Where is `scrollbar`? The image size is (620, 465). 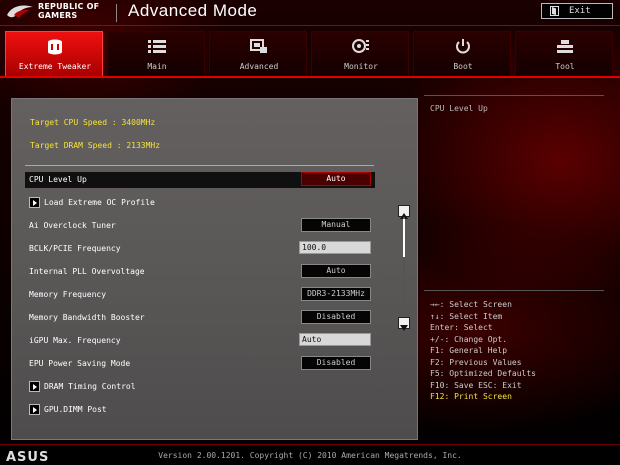 scrollbar is located at coordinates (404, 268).